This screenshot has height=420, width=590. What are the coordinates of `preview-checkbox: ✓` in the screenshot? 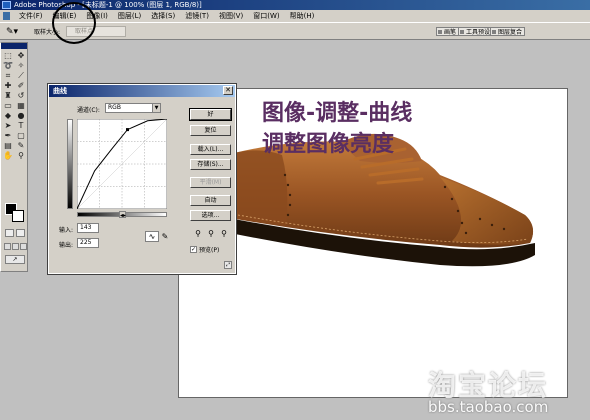 It's located at (193, 249).